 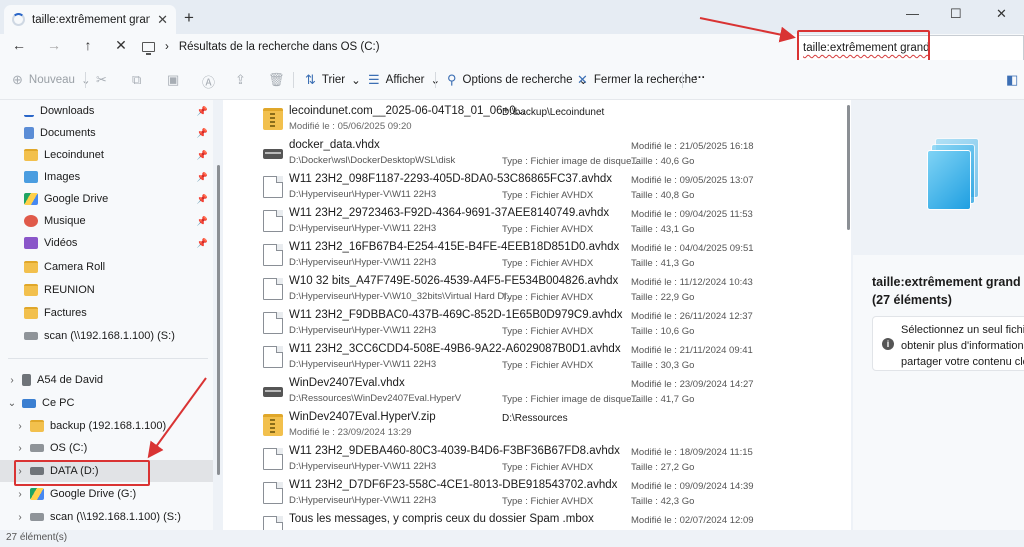 I want to click on close-search-button: ✕ Fermer la recherche, so click(x=637, y=80).